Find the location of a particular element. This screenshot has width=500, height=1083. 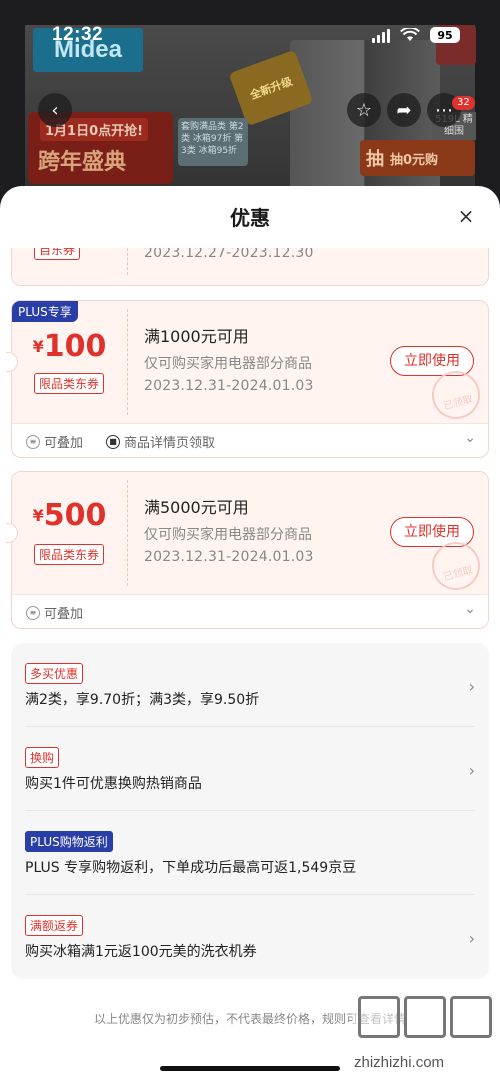

back-button: ‹ is located at coordinates (55, 110).